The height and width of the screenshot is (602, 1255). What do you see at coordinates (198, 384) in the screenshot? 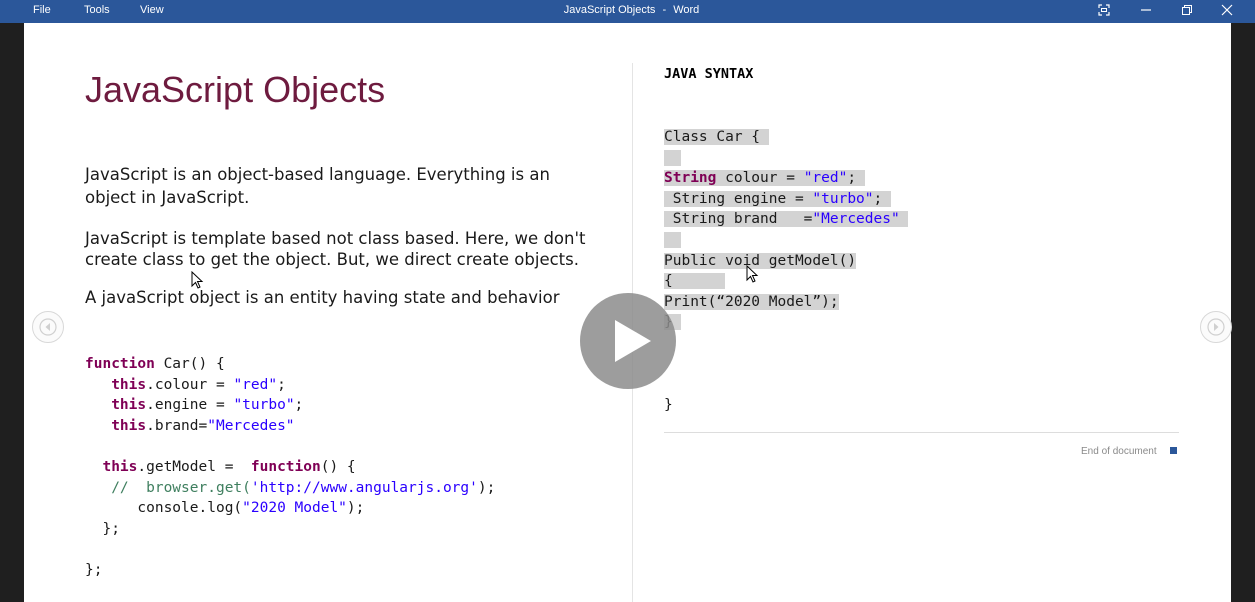
I see `code-line: this.colour = "red";` at bounding box center [198, 384].